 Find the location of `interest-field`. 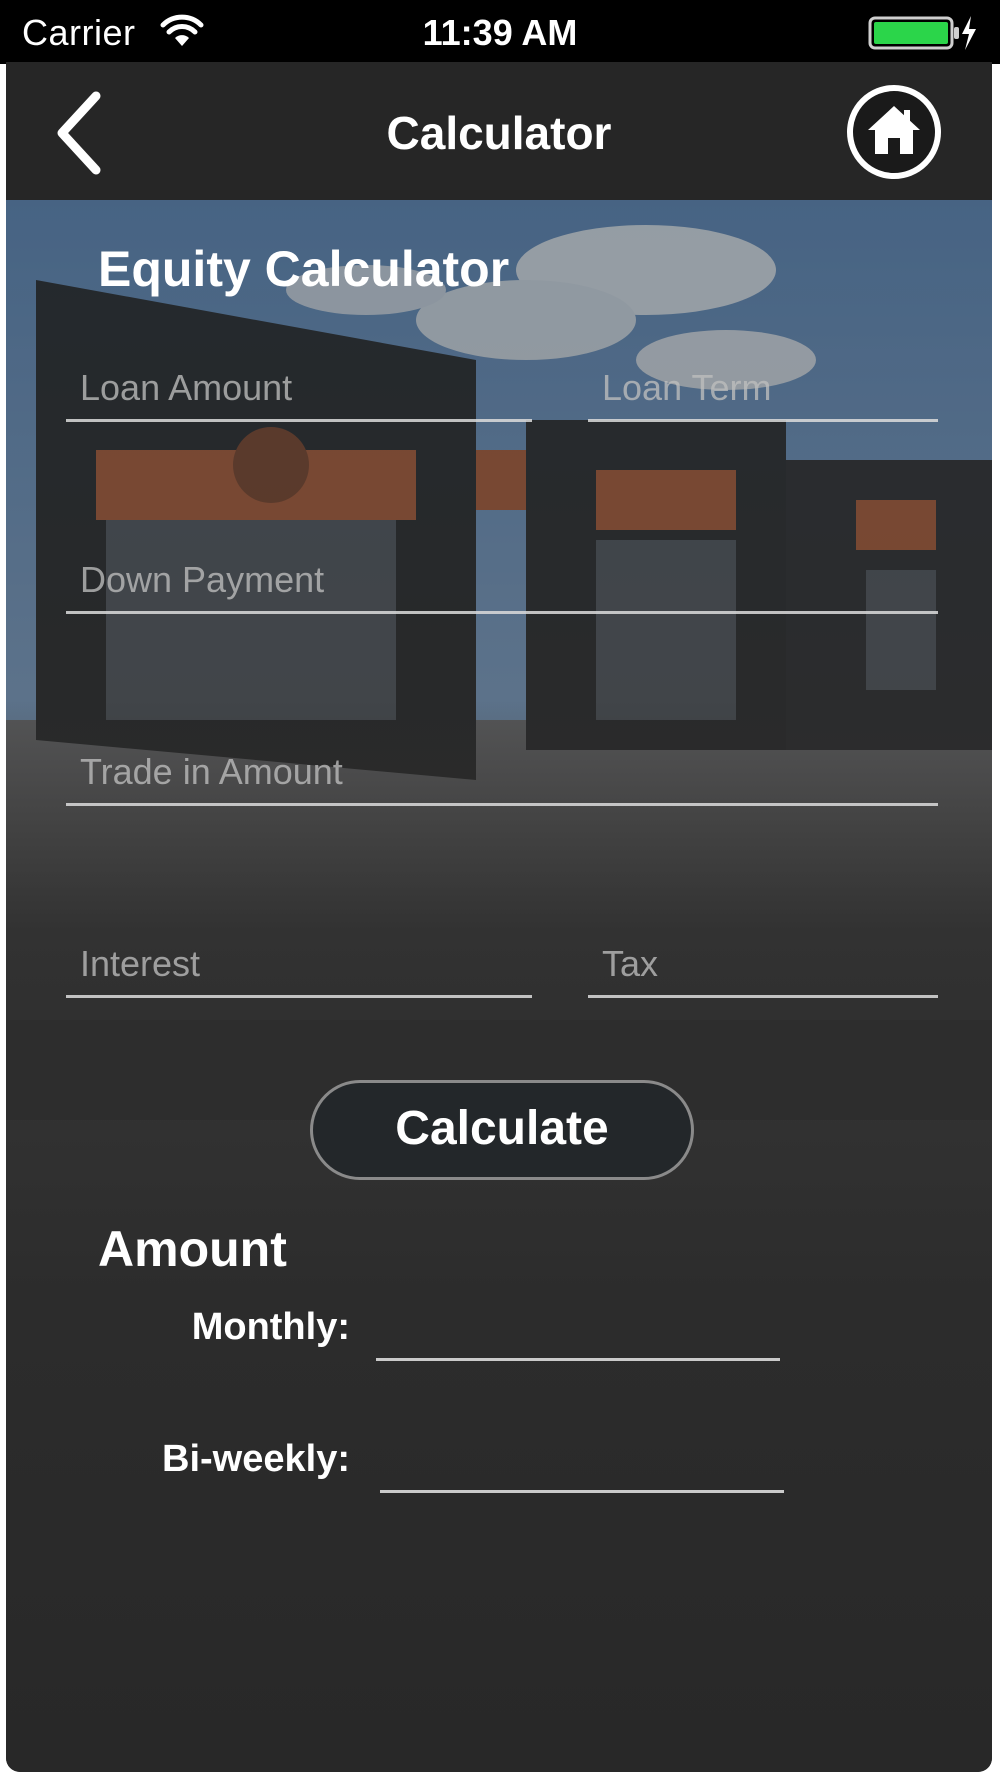

interest-field is located at coordinates (299, 966).